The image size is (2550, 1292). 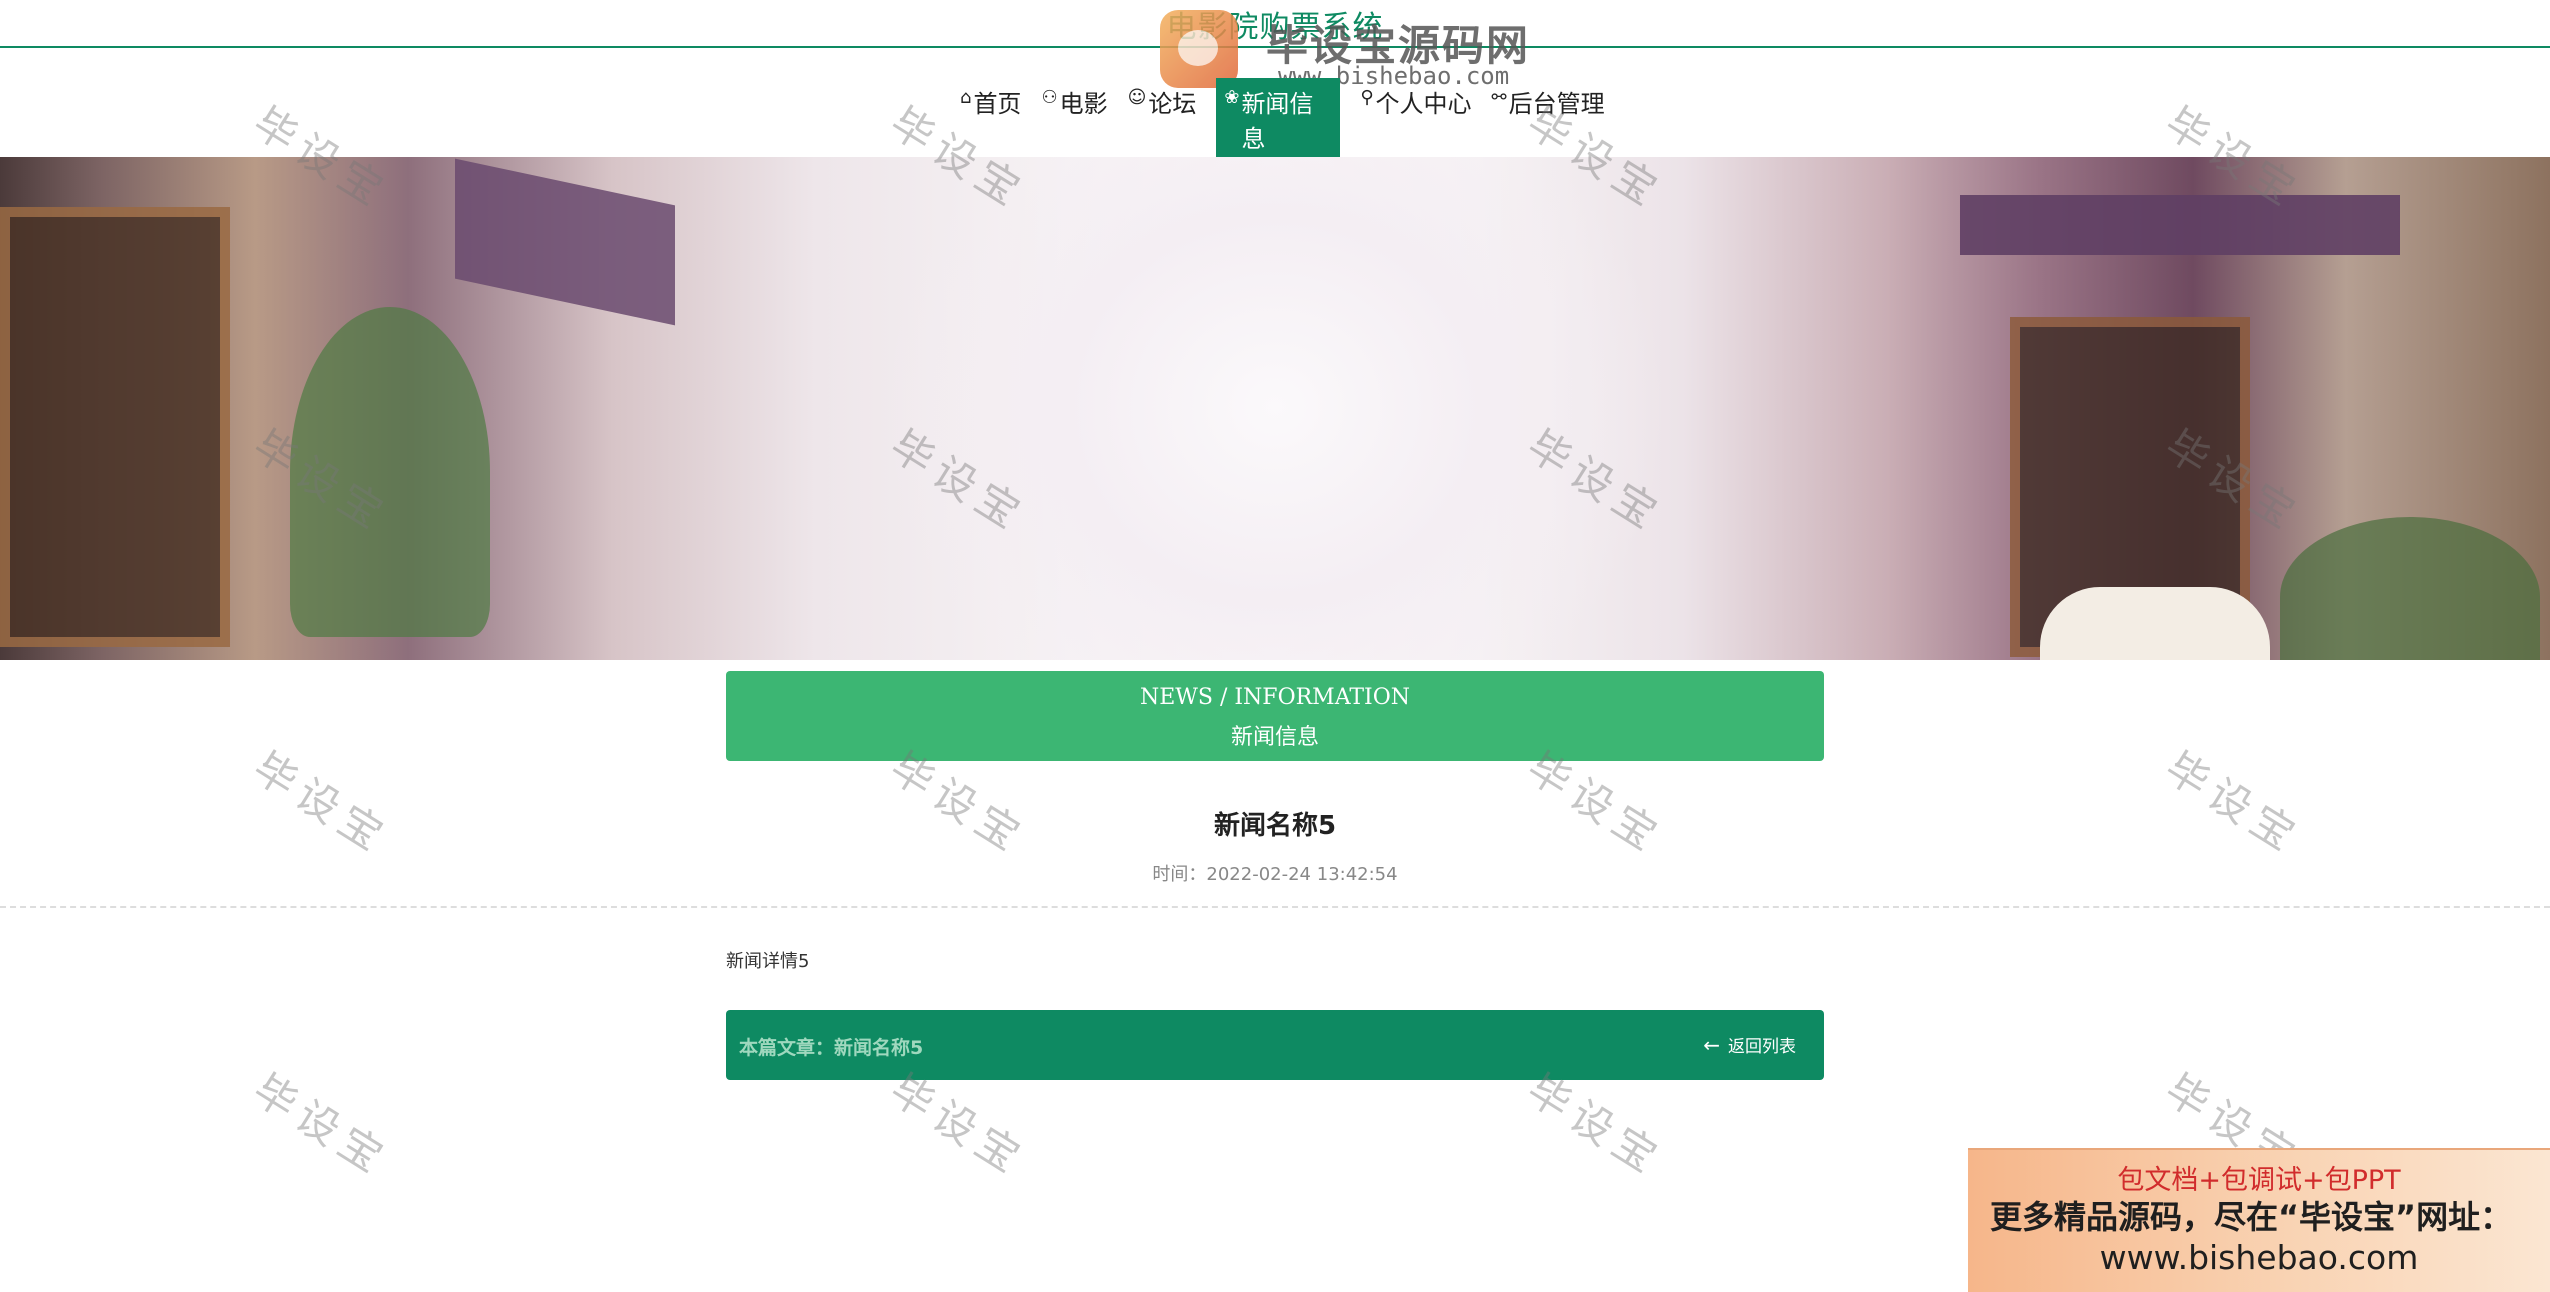 What do you see at coordinates (1556, 104) in the screenshot?
I see `nav-label-admin: 后台管理` at bounding box center [1556, 104].